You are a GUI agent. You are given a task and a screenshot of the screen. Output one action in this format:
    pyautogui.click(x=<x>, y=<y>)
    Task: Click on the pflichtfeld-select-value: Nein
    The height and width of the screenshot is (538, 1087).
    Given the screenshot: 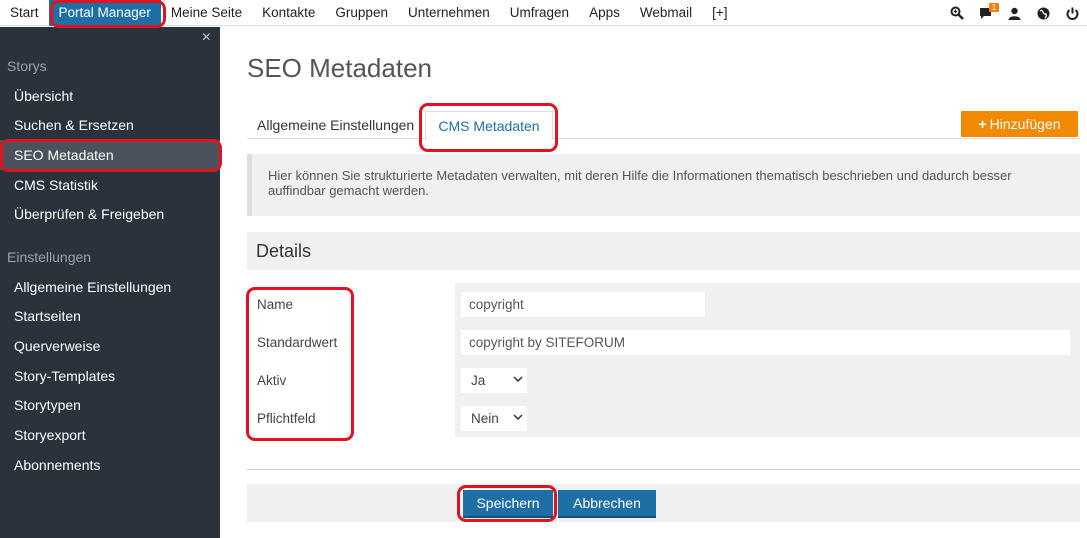 What is the action you would take?
    pyautogui.click(x=485, y=418)
    